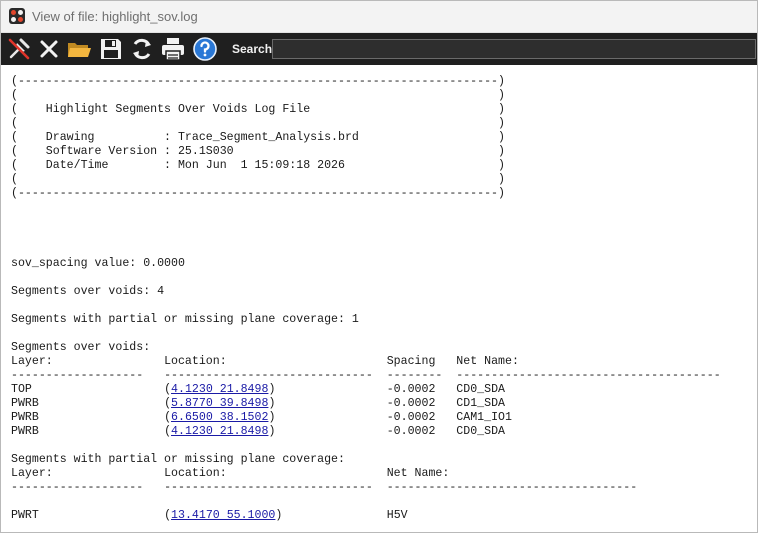  I want to click on help-icon, so click(205, 49).